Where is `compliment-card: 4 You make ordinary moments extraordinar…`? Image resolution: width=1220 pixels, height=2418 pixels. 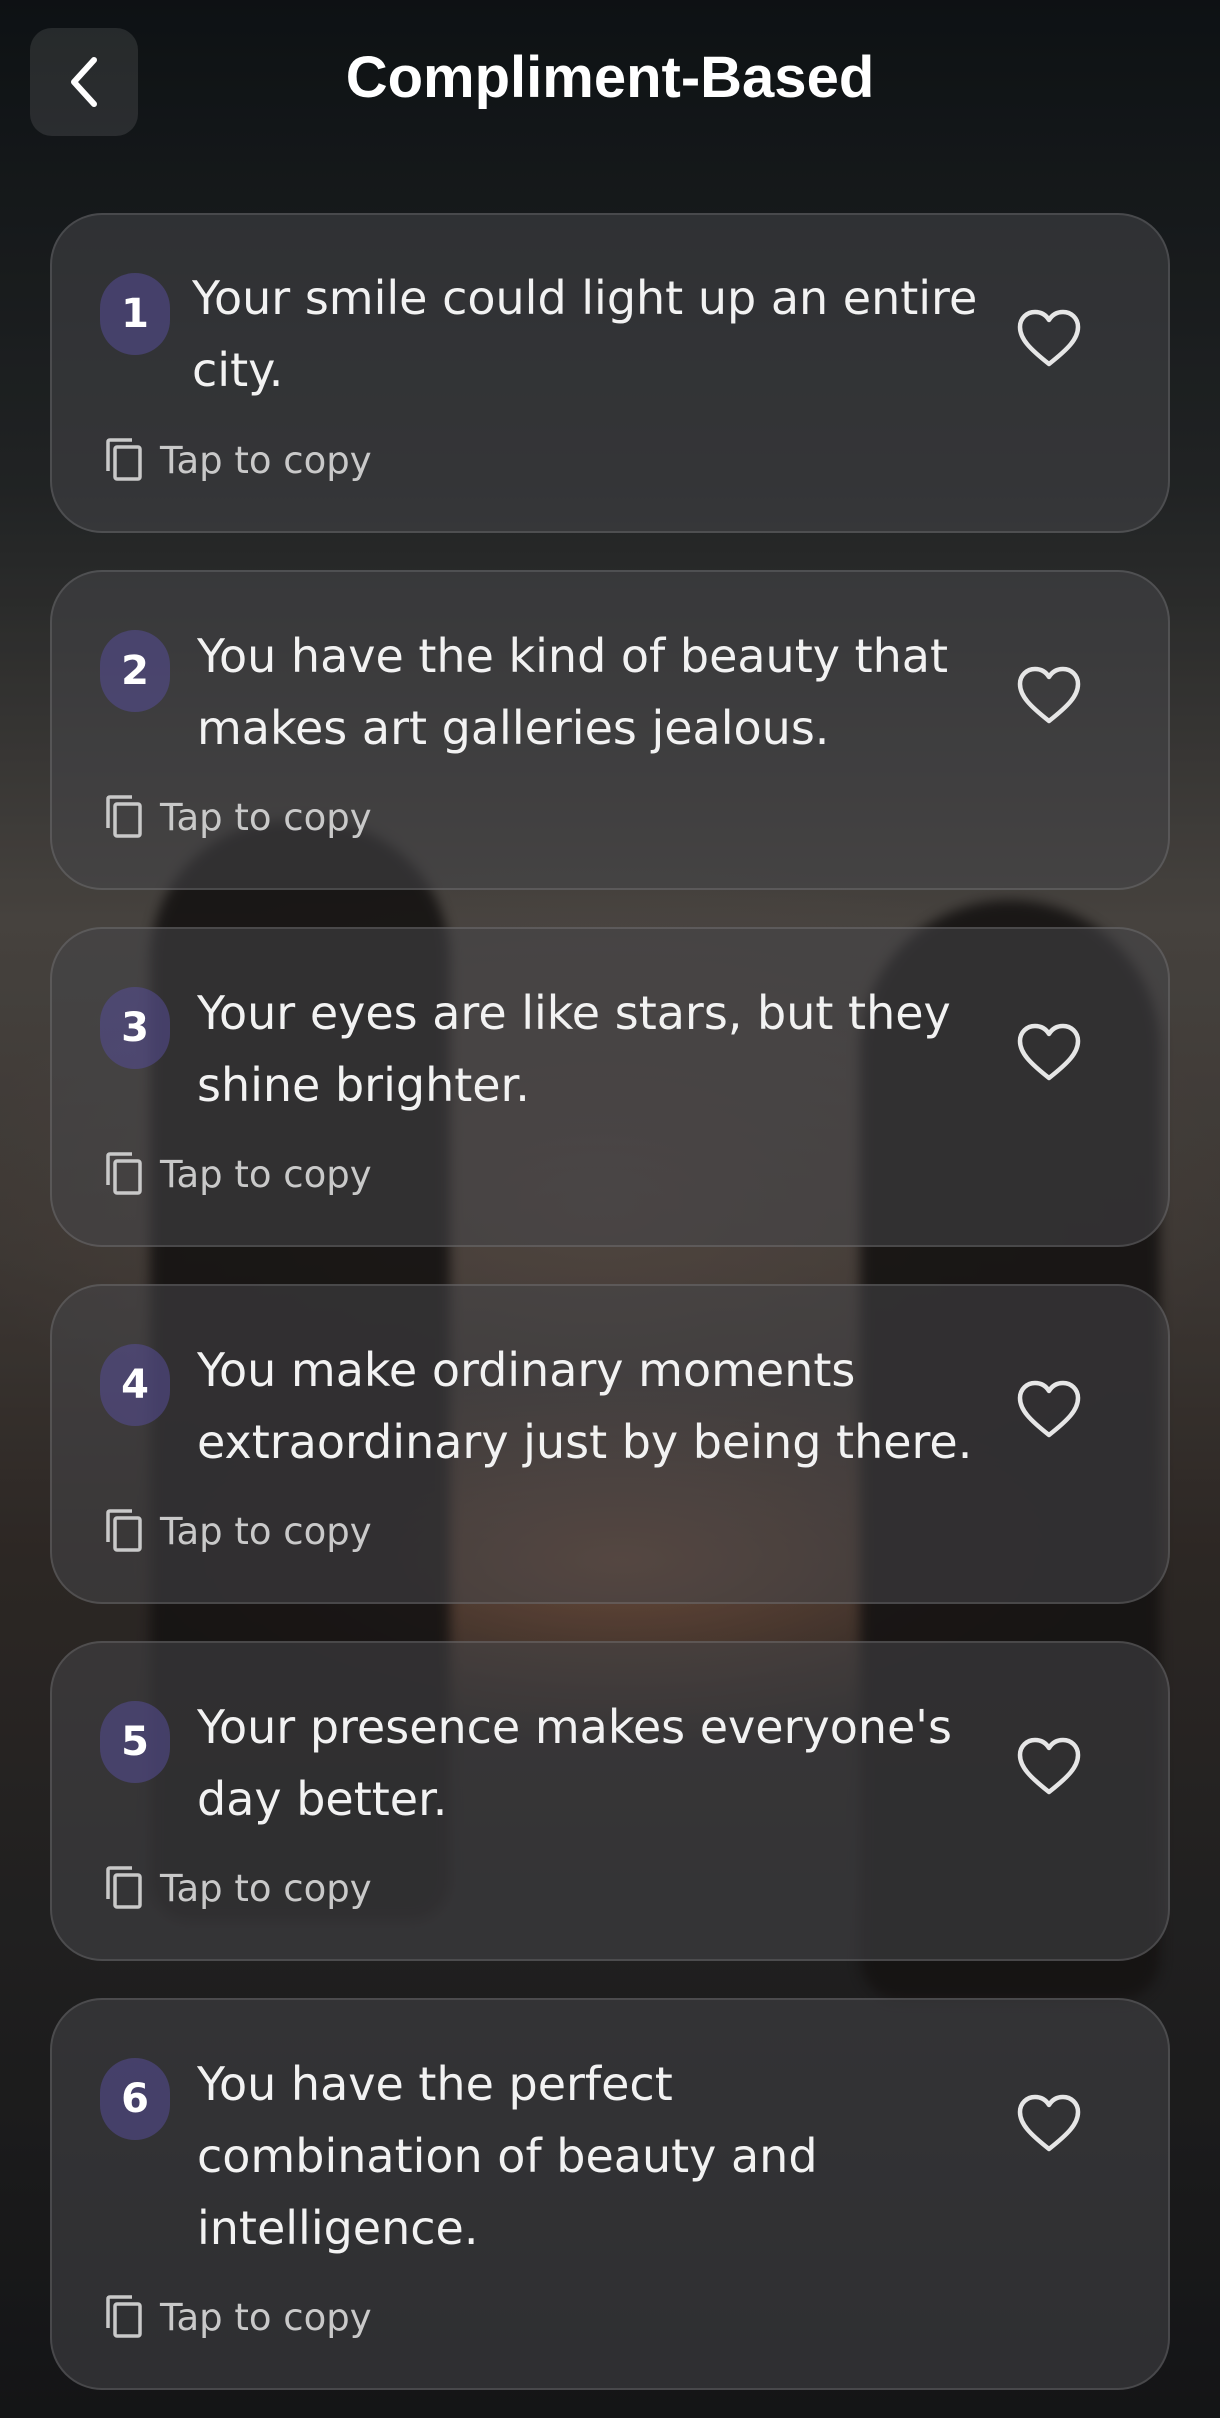 compliment-card: 4 You make ordinary moments extraordinar… is located at coordinates (610, 1444).